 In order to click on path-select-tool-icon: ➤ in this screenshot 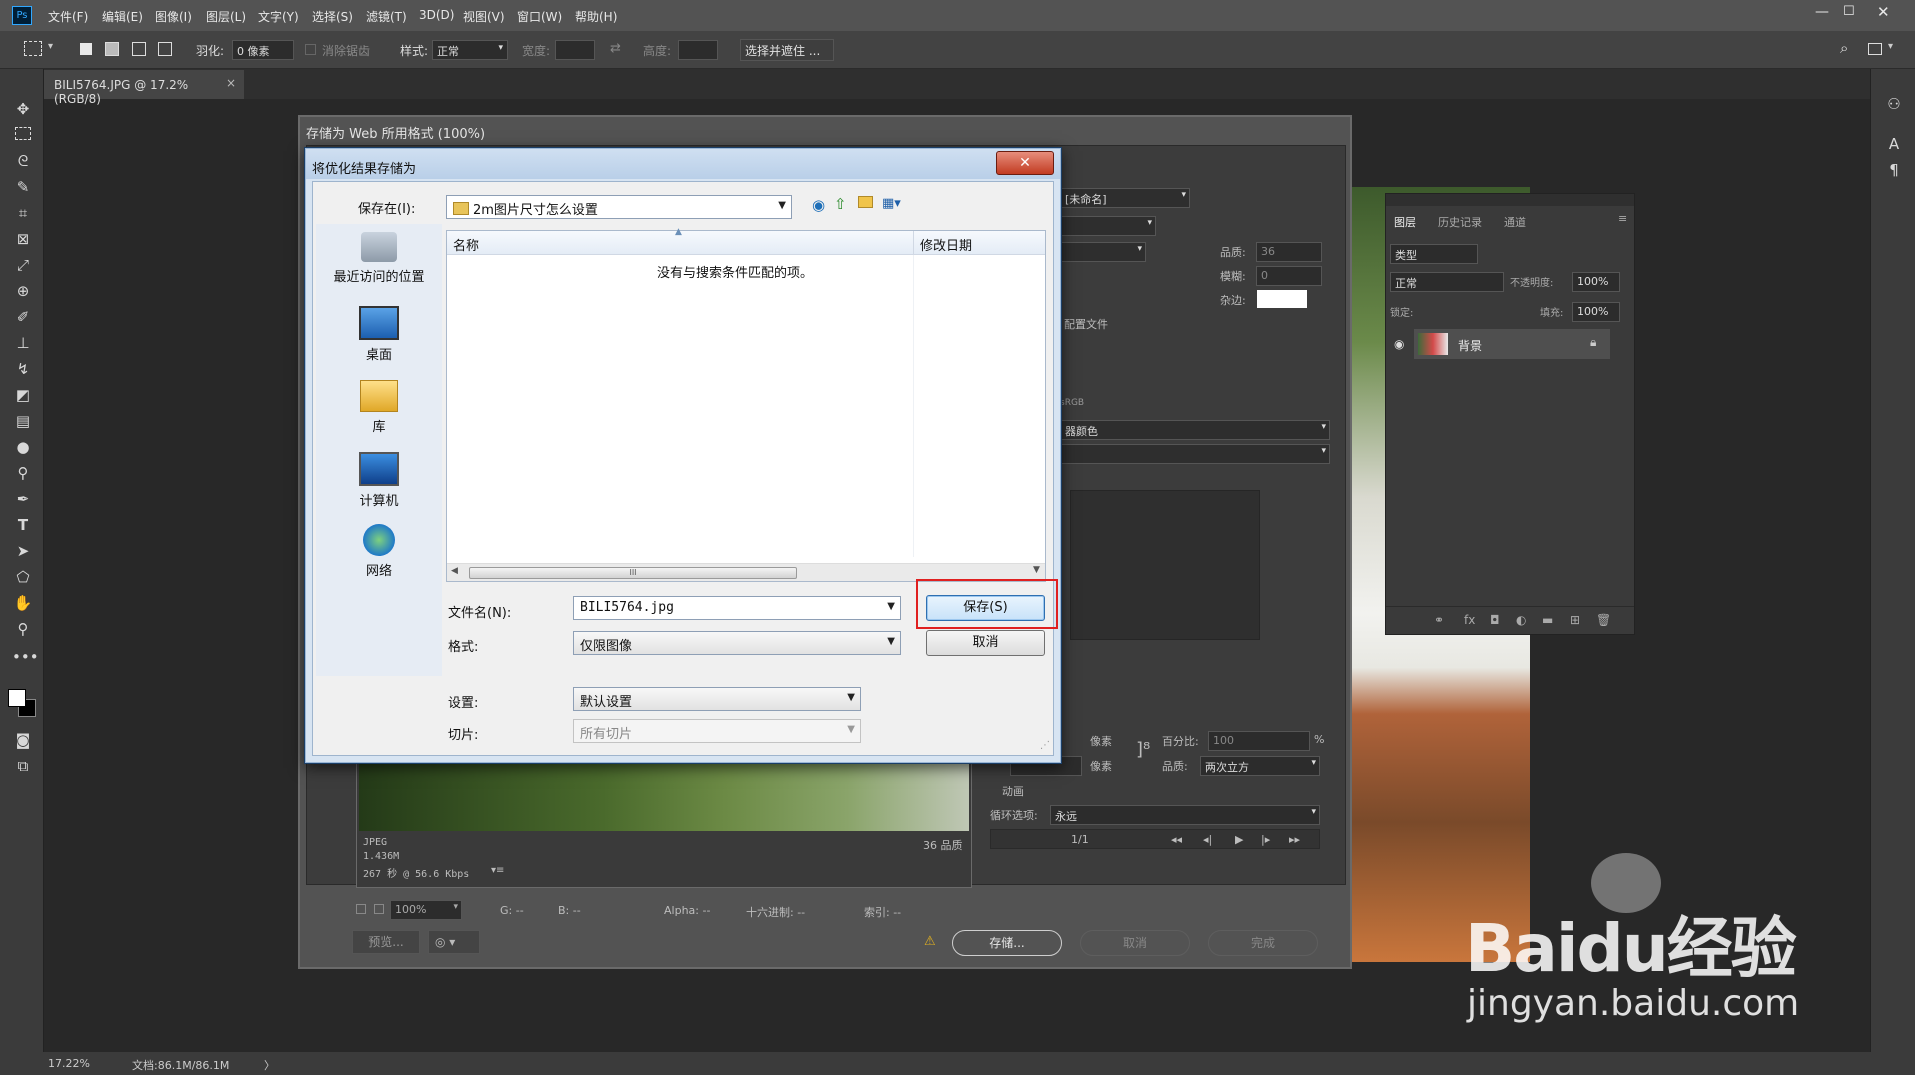, I will do `click(23, 551)`.